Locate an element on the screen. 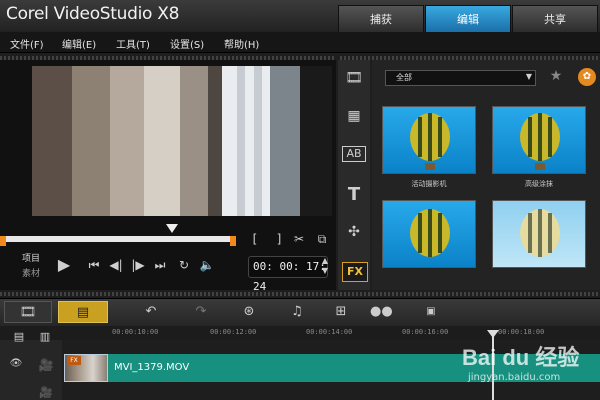 The width and height of the screenshot is (600, 400). fx-filter-icon: FX is located at coordinates (355, 272).